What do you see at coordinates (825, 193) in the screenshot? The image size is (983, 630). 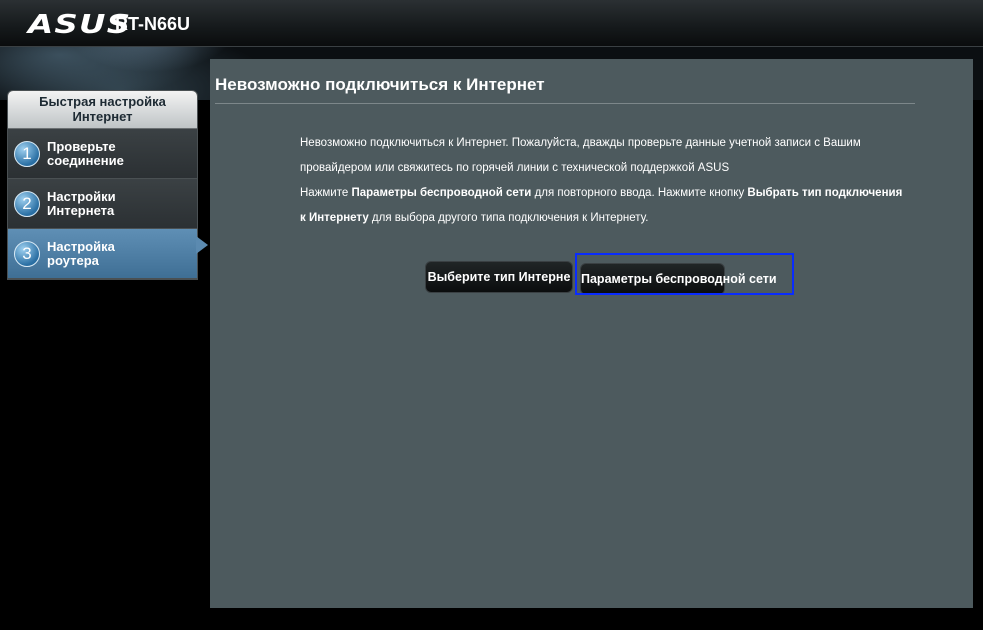 I see `bold-segment: Выбрать тип подключения` at bounding box center [825, 193].